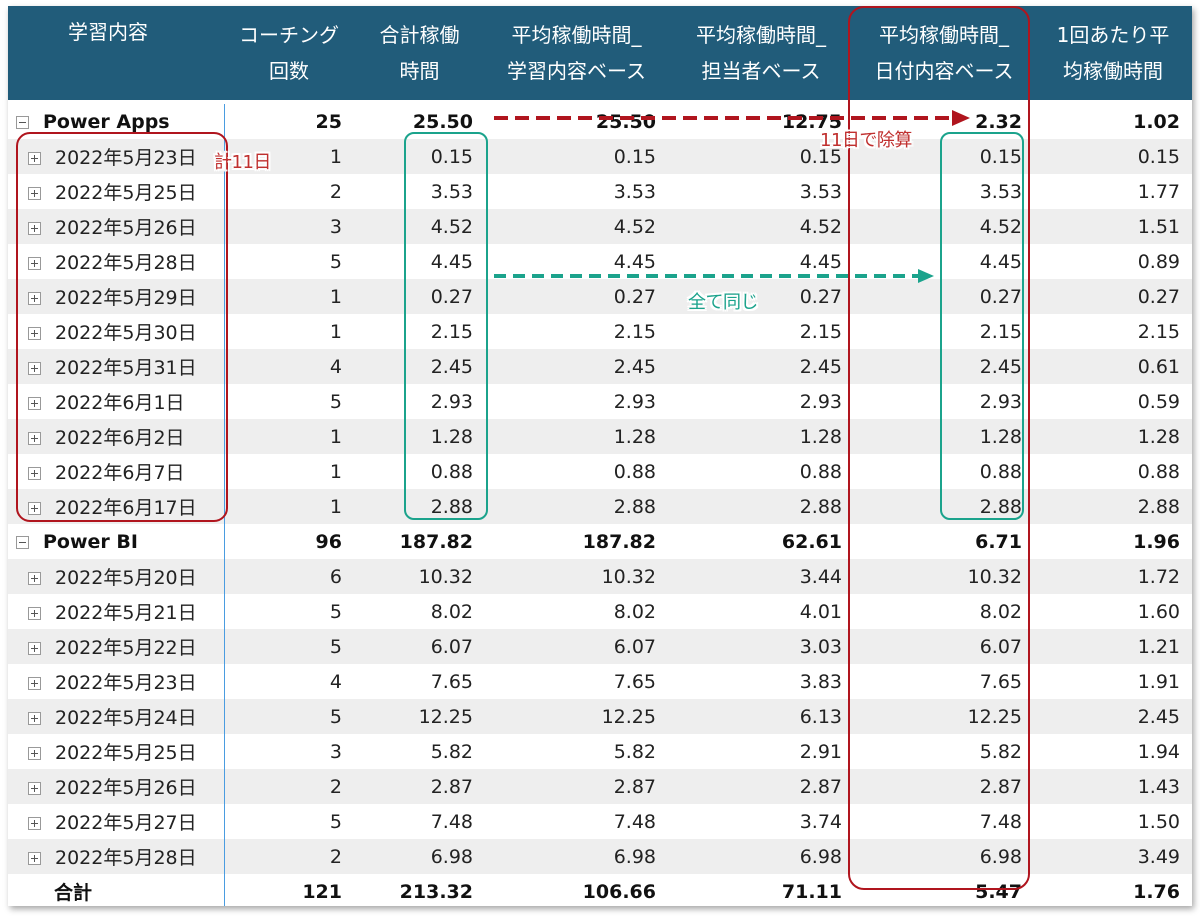  I want to click on column-header-total-hours: 合計稼働 時間, so click(419, 53).